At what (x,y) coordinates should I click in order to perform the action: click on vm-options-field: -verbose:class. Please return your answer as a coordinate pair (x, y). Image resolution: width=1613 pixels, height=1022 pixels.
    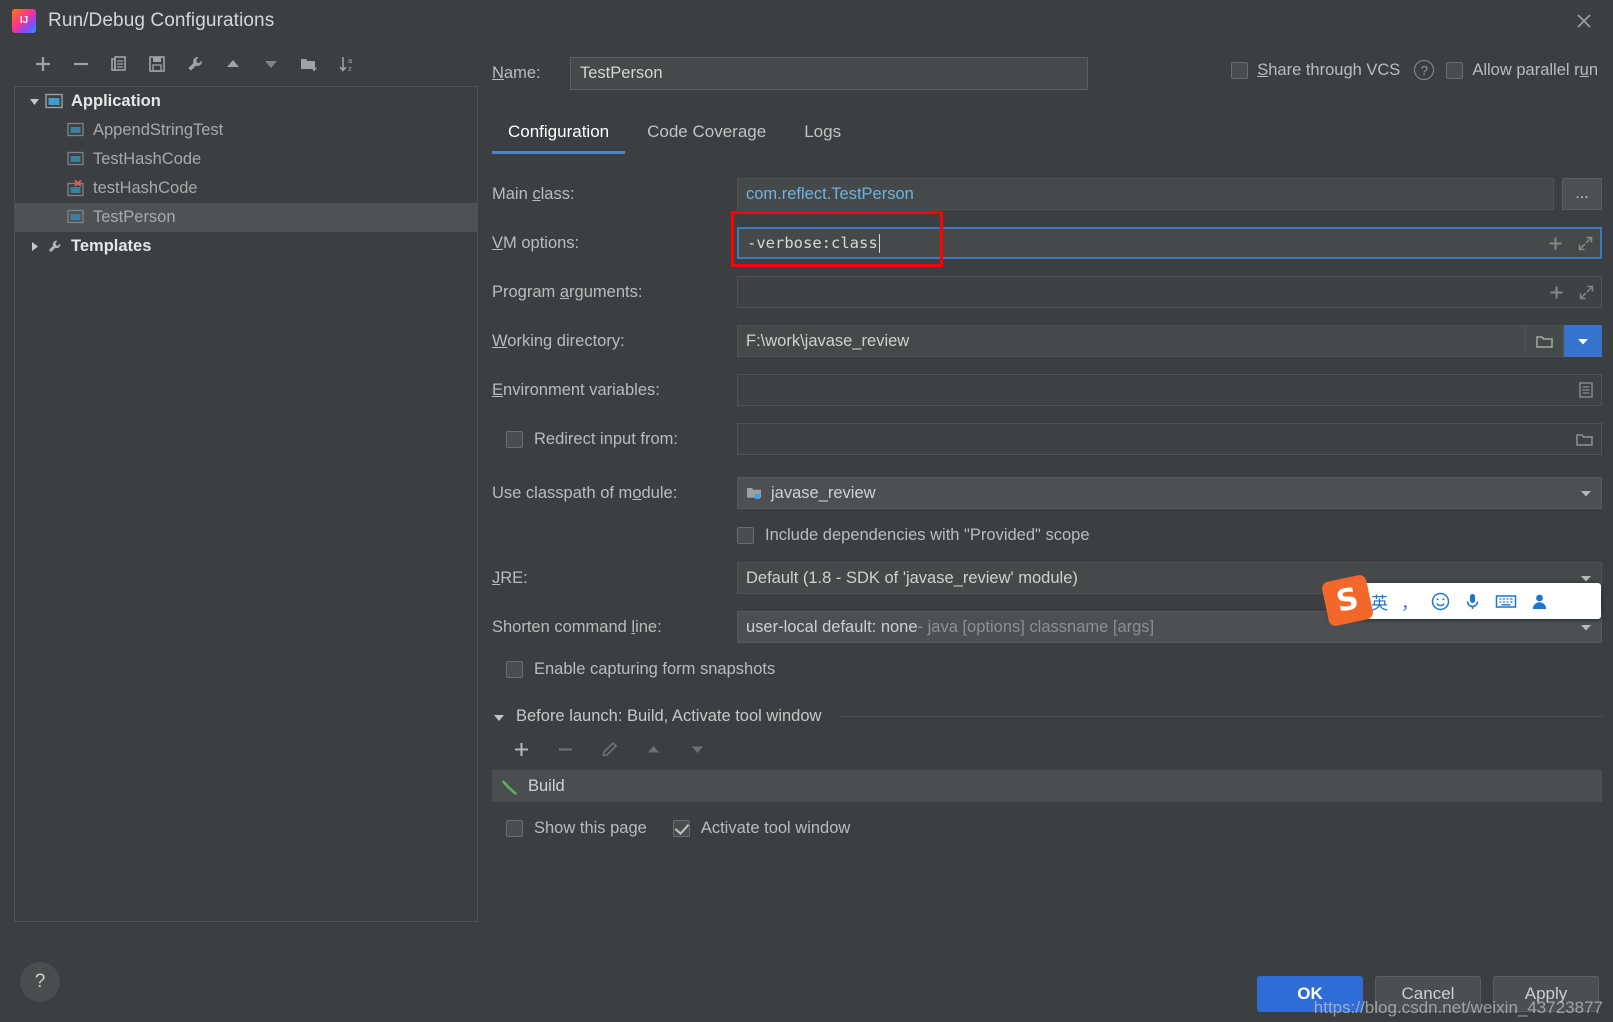
    Looking at the image, I should click on (1169, 243).